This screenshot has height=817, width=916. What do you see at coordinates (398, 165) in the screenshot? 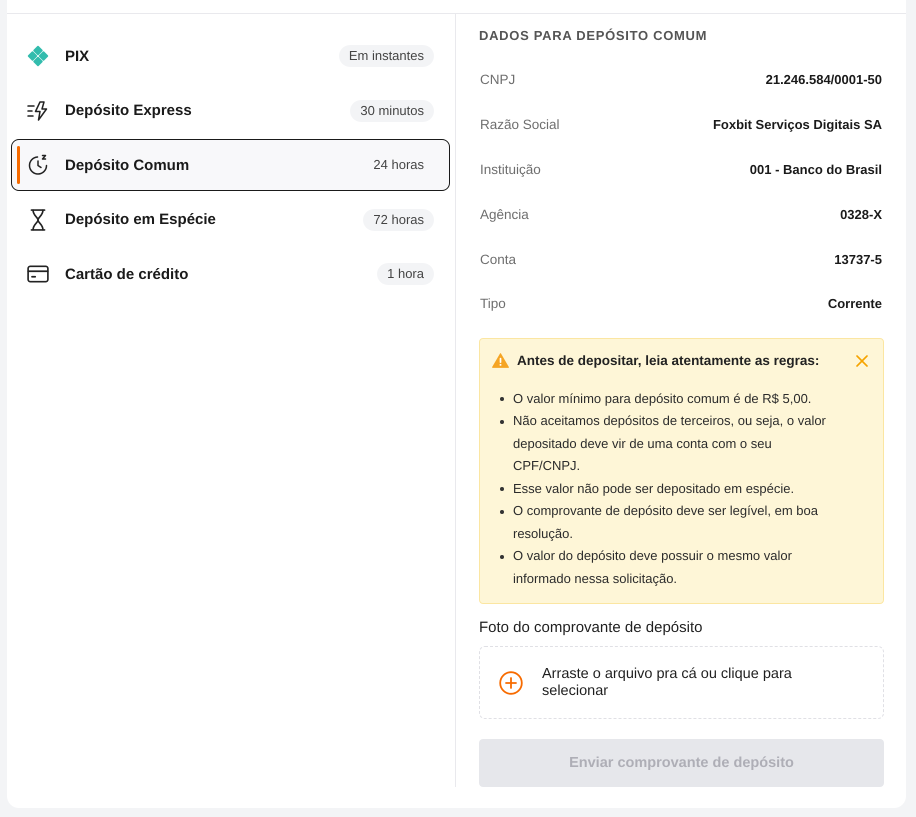
I see `duration-label: 24 horas` at bounding box center [398, 165].